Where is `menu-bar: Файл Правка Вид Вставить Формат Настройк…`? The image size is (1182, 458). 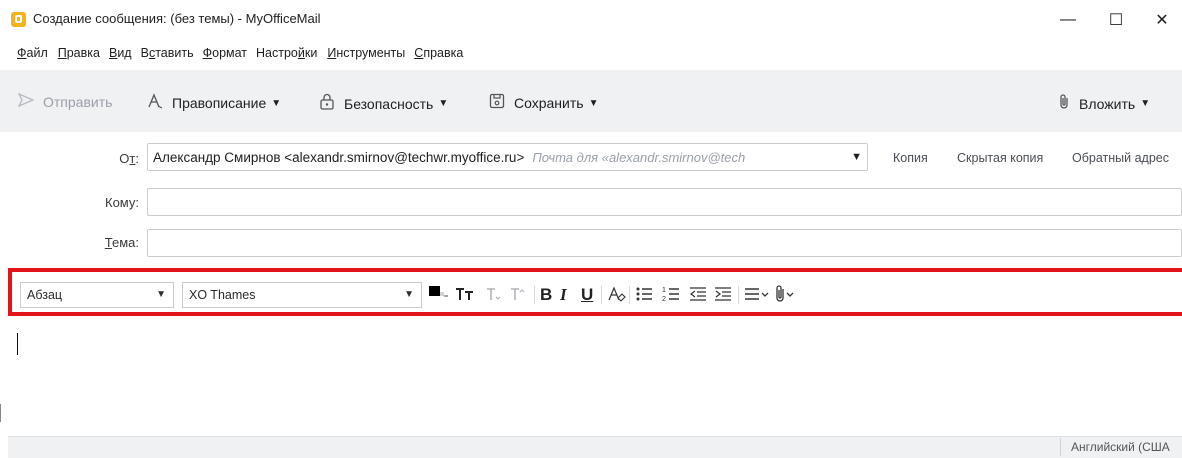 menu-bar: Файл Правка Вид Вставить Формат Настройк… is located at coordinates (231, 55).